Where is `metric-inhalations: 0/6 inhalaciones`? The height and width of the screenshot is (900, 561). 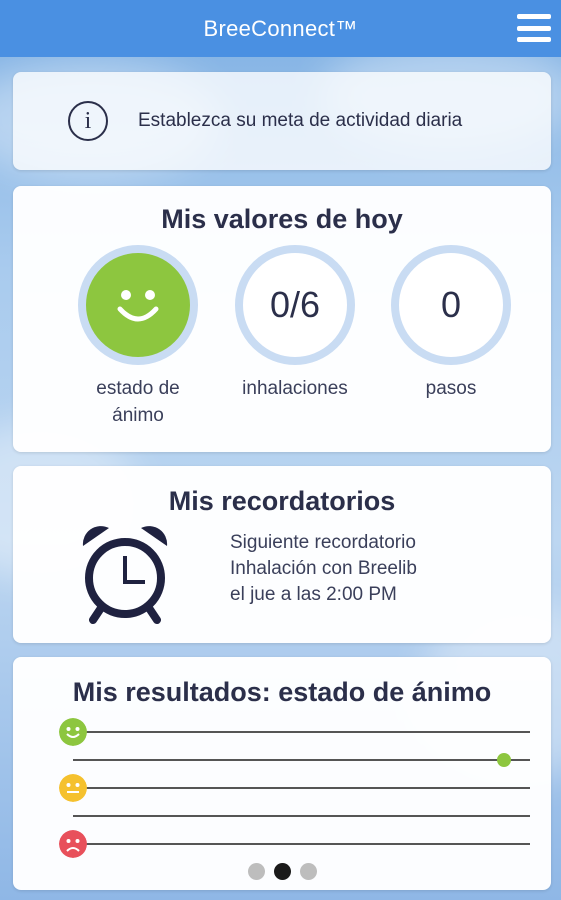
metric-inhalations: 0/6 inhalaciones is located at coordinates (295, 323).